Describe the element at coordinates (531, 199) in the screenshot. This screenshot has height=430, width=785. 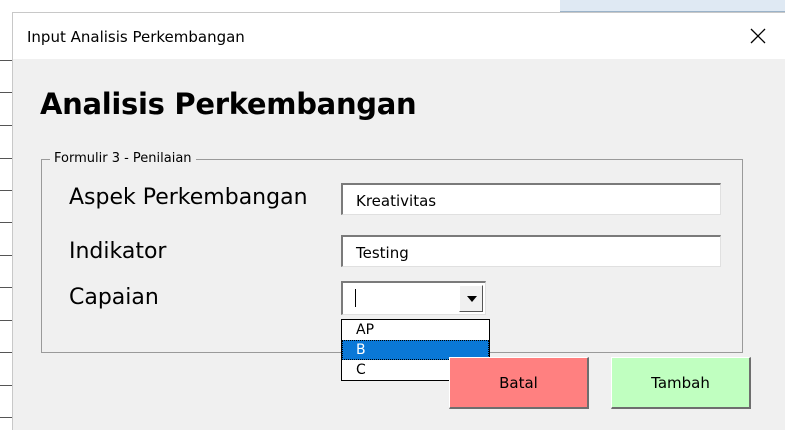
I see `aspek-field: Kreativitas` at that location.